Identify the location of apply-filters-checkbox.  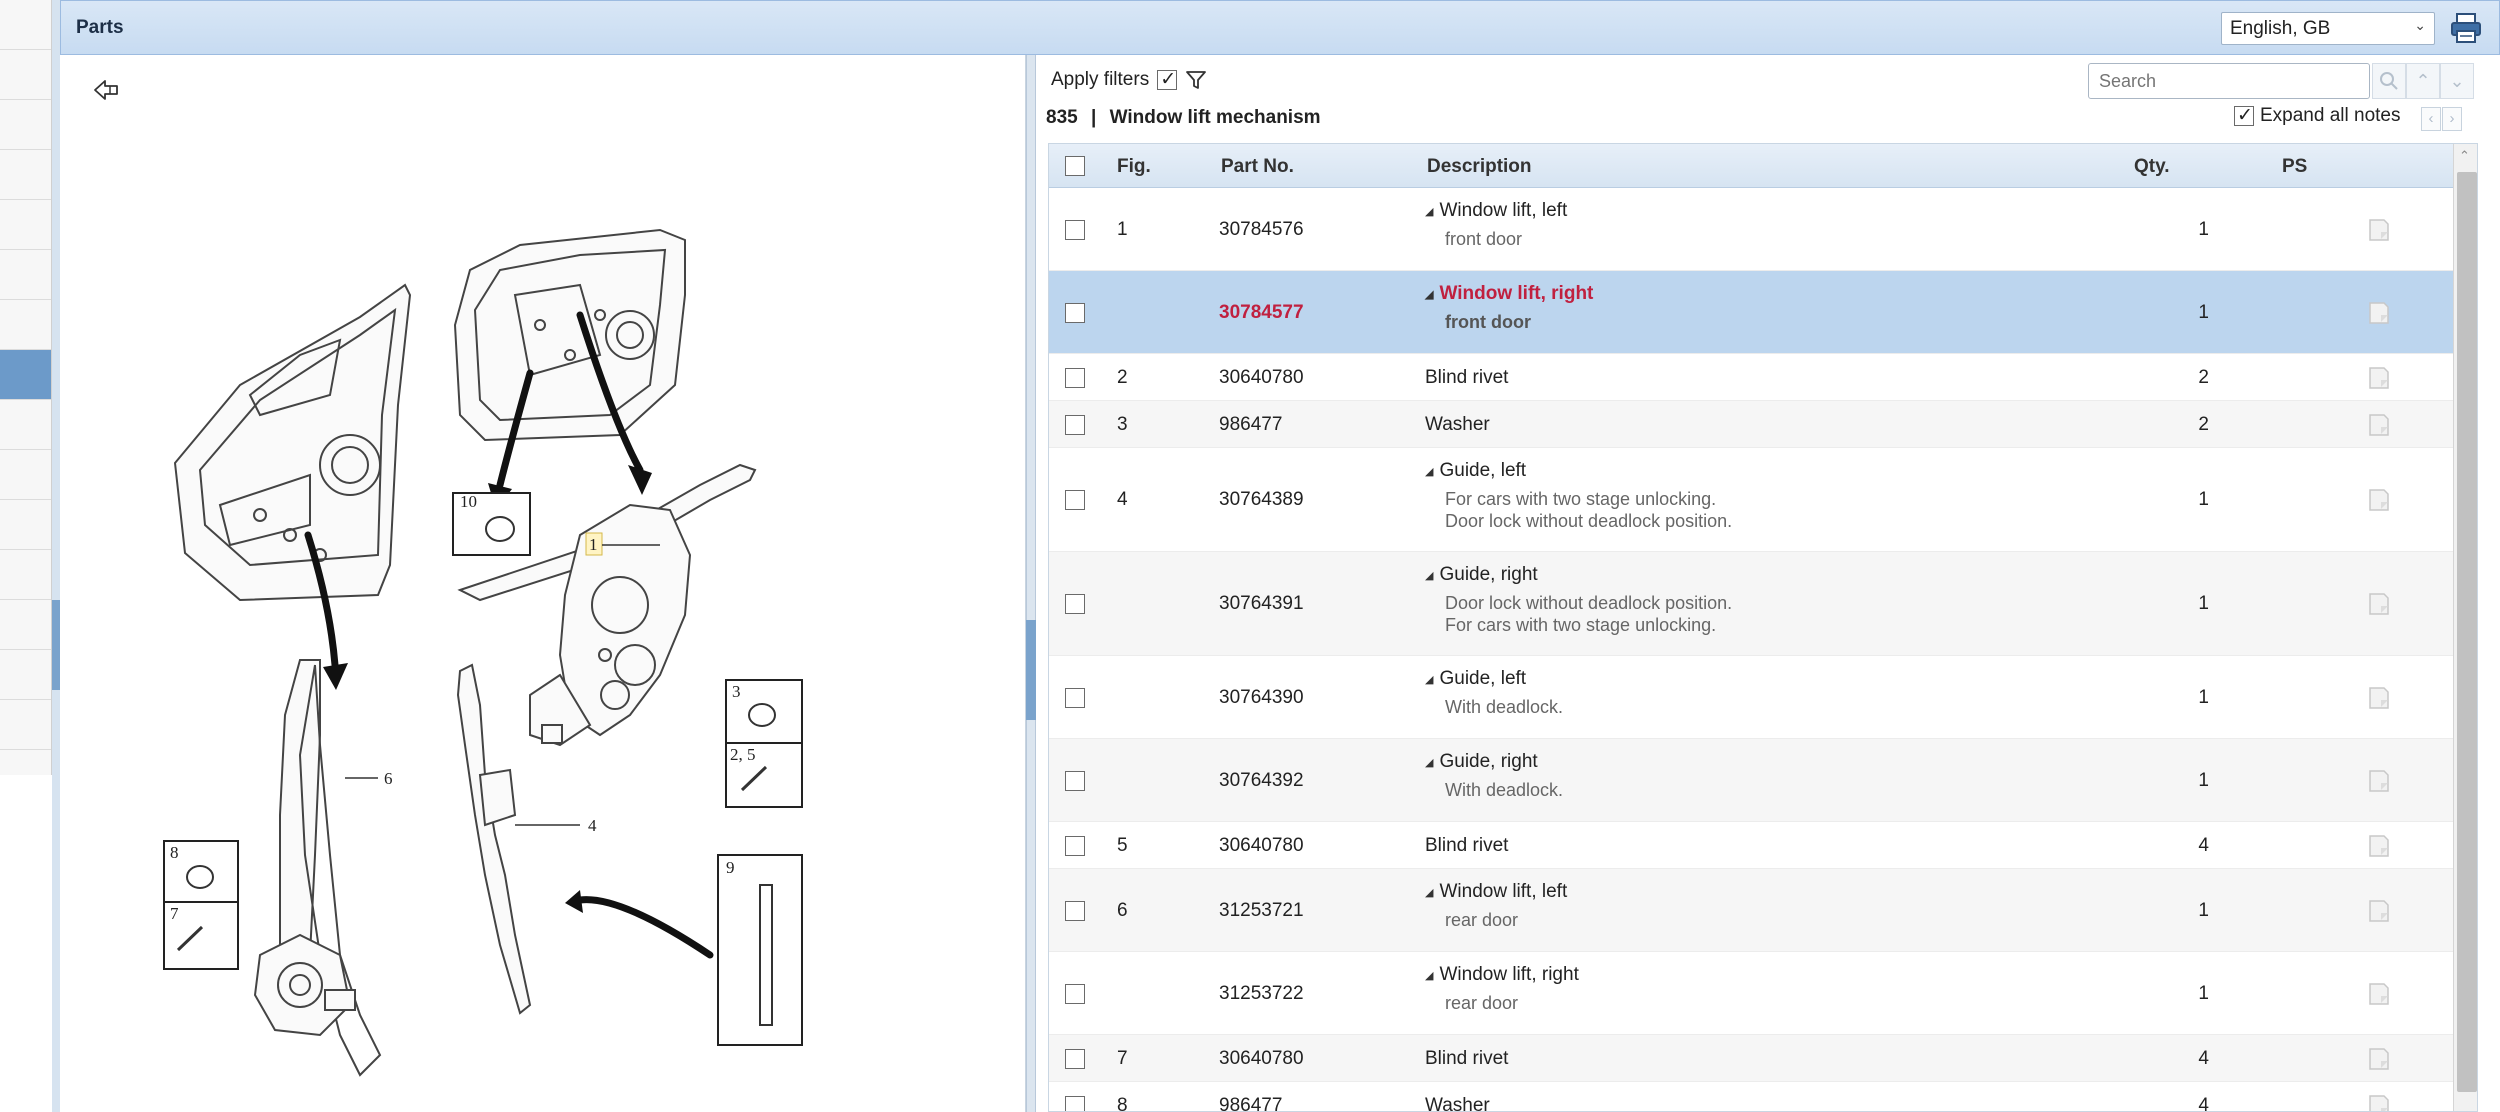
(1167, 79).